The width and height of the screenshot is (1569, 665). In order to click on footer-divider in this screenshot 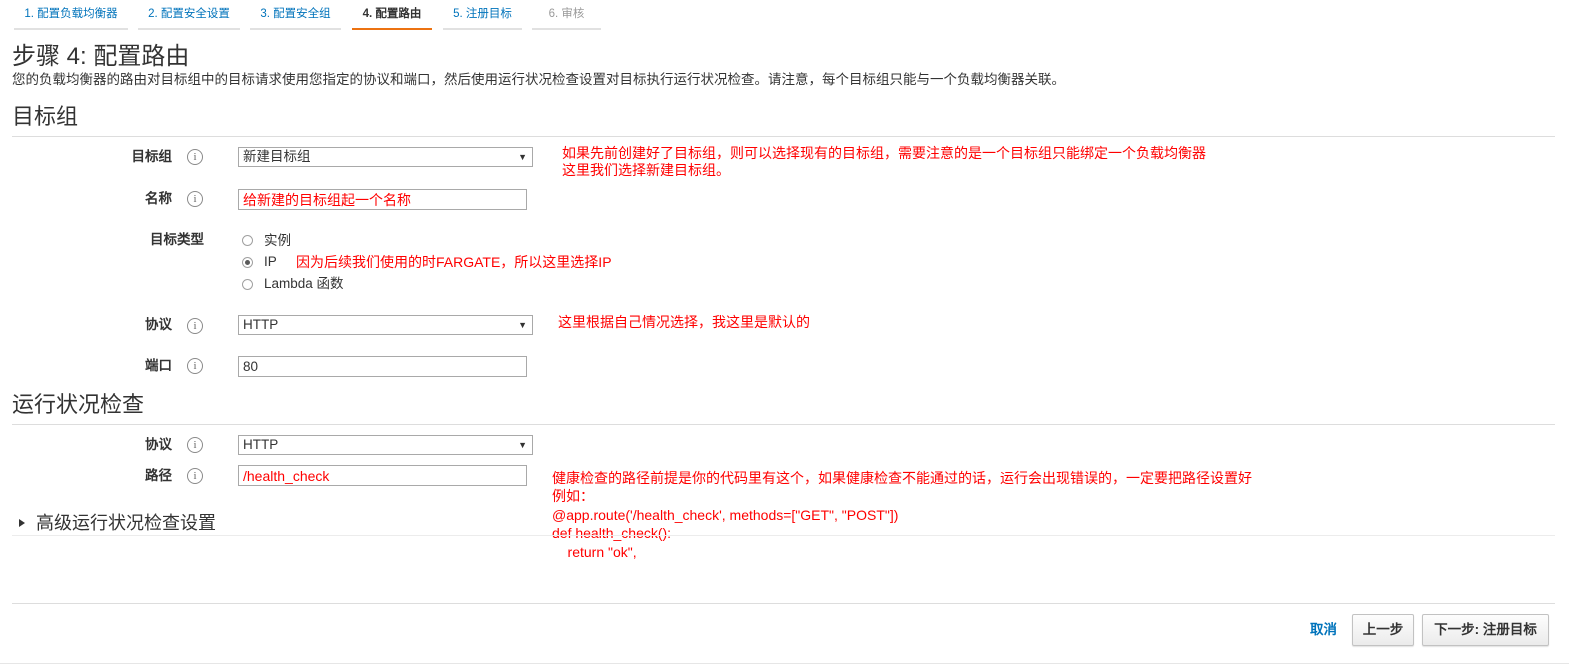, I will do `click(783, 603)`.